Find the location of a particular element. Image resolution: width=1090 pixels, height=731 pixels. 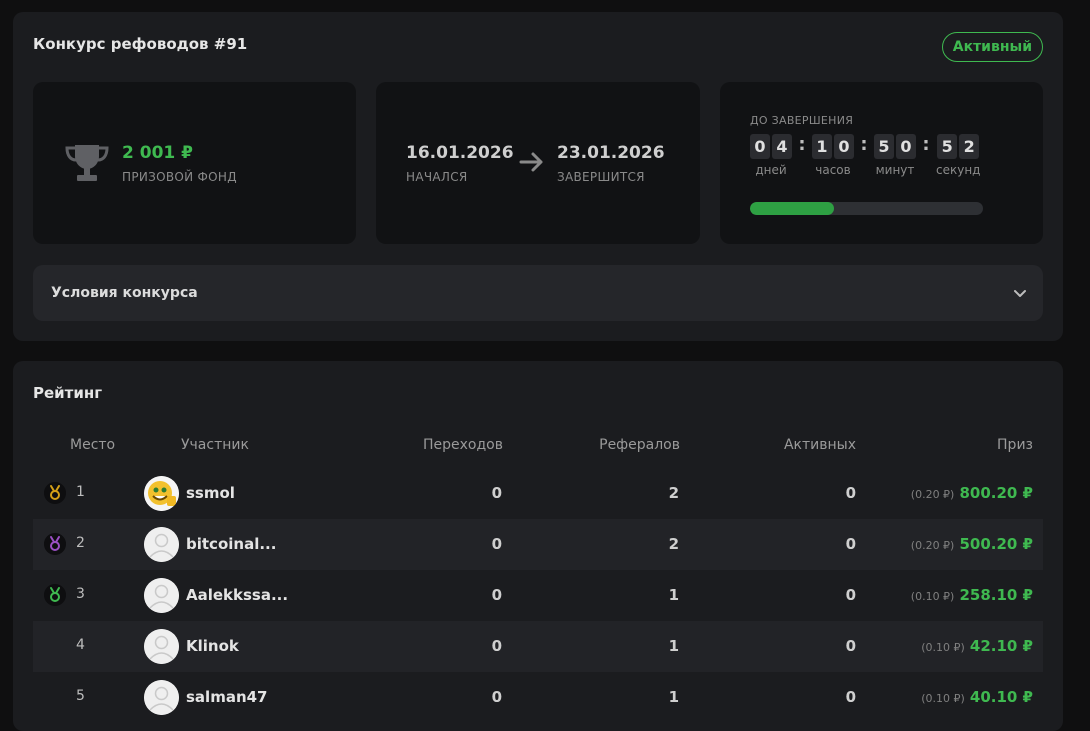

timer-seconds-label: секунд is located at coordinates (958, 170).